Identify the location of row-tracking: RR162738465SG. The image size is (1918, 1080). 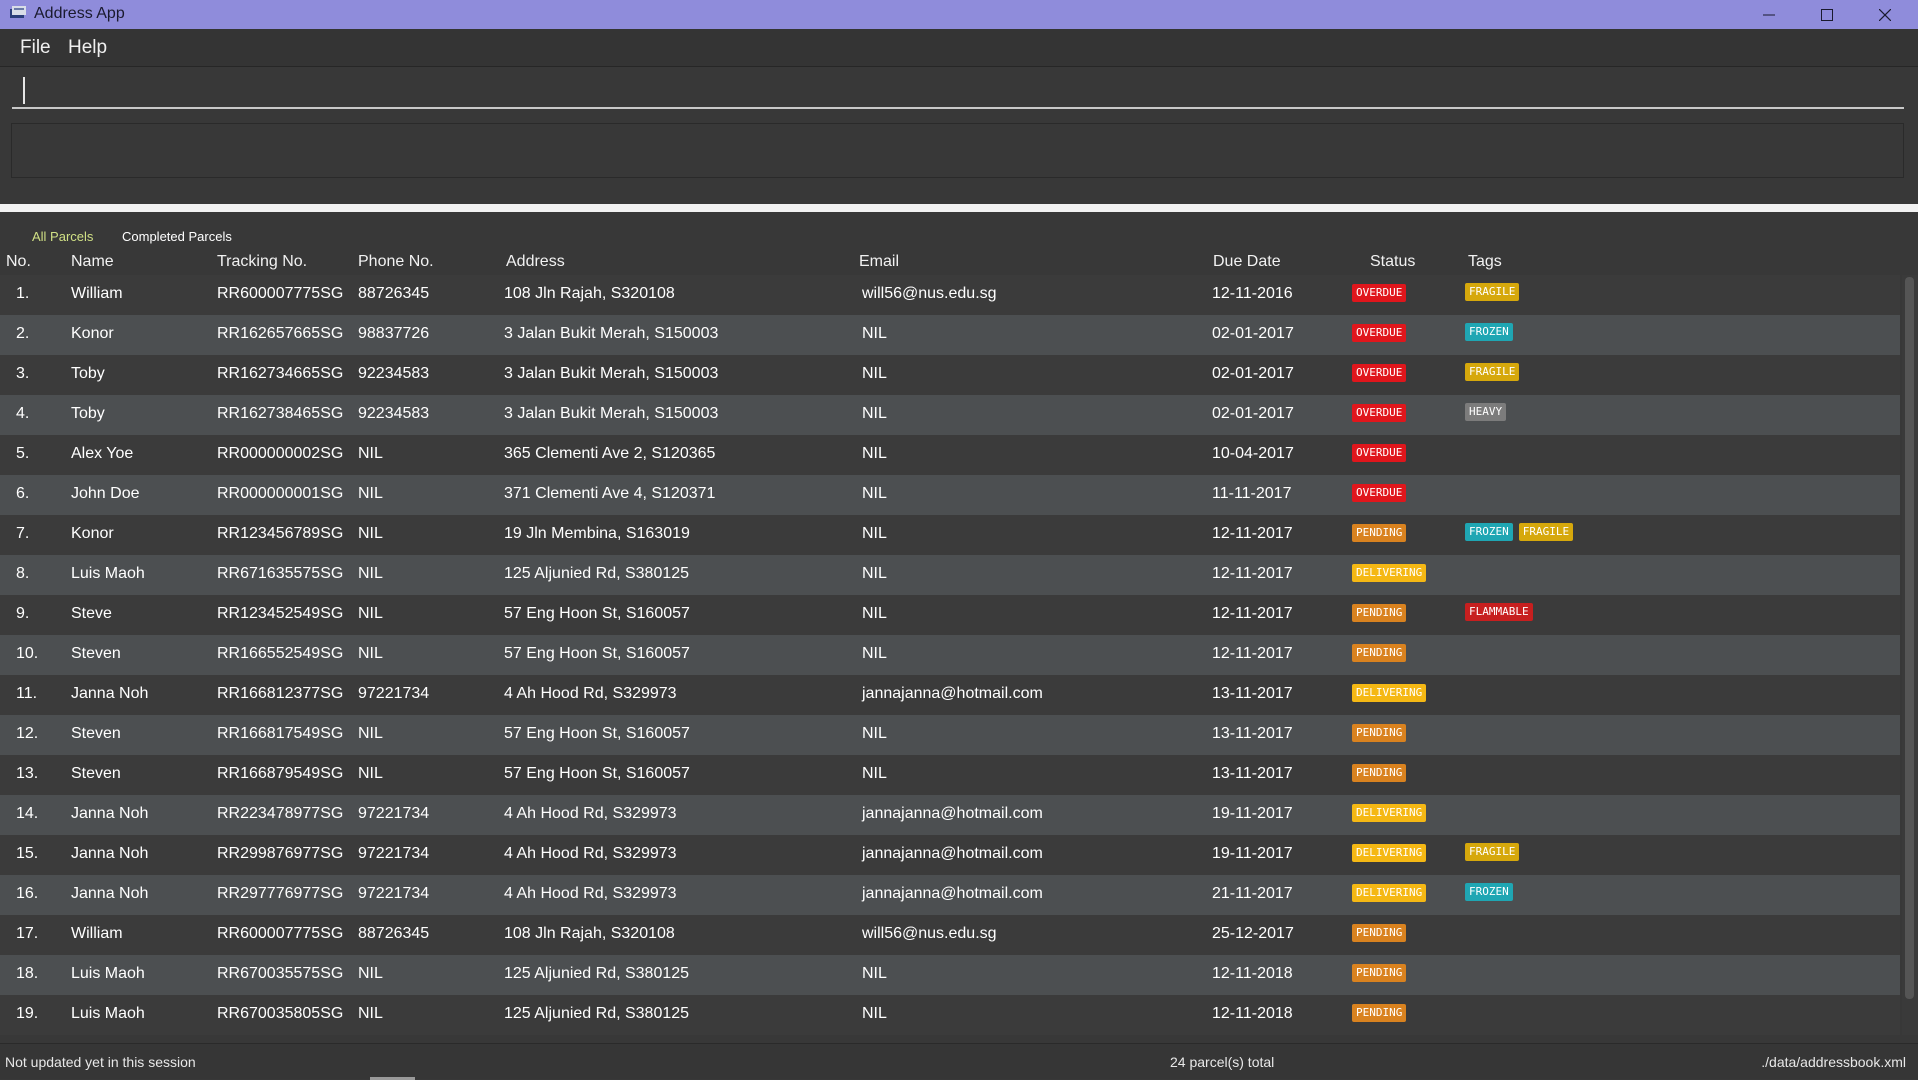
(280, 413).